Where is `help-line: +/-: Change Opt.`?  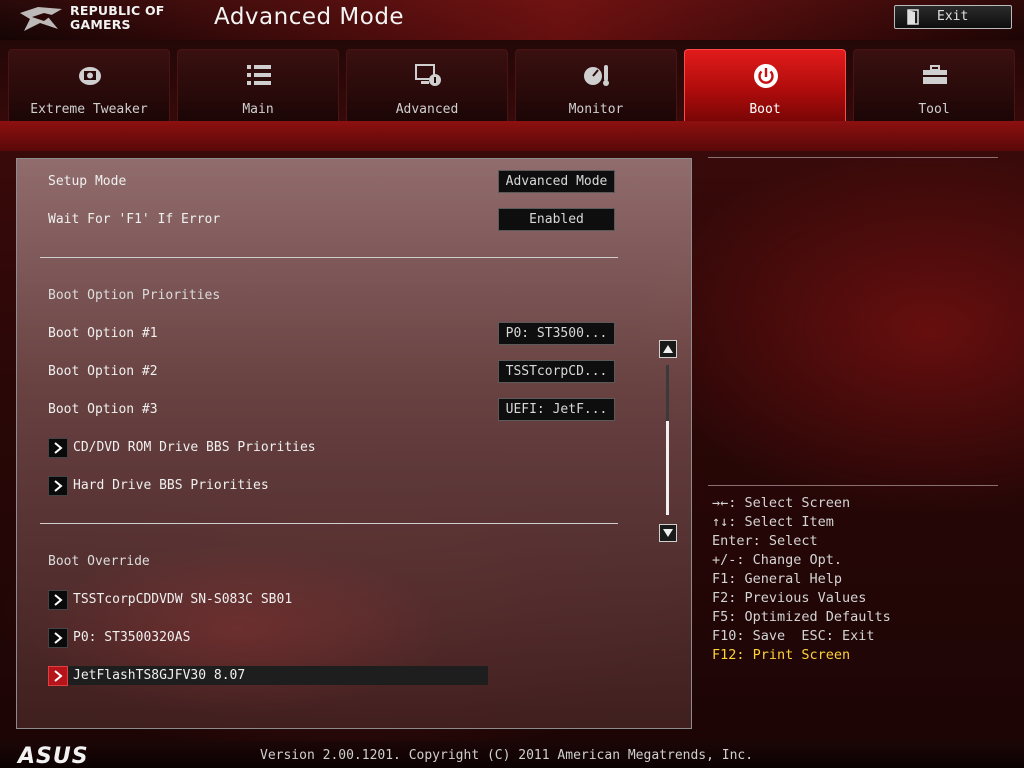 help-line: +/-: Change Opt. is located at coordinates (777, 560).